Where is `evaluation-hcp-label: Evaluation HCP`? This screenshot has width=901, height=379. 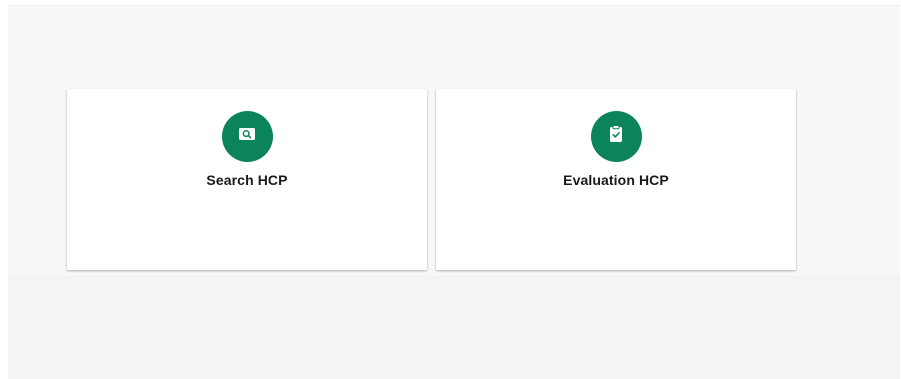 evaluation-hcp-label: Evaluation HCP is located at coordinates (616, 180).